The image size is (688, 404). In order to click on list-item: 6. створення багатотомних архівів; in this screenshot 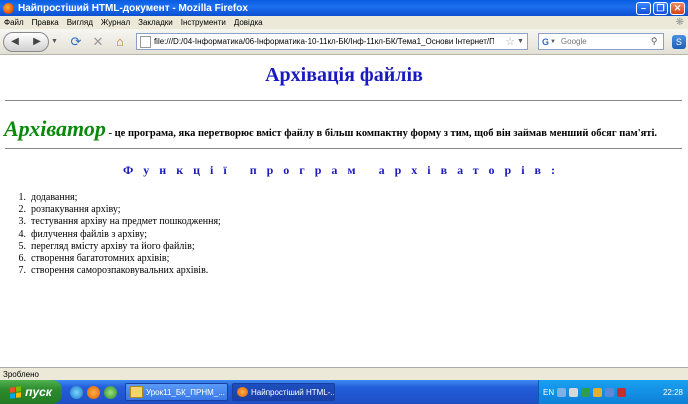, I will do `click(94, 258)`.